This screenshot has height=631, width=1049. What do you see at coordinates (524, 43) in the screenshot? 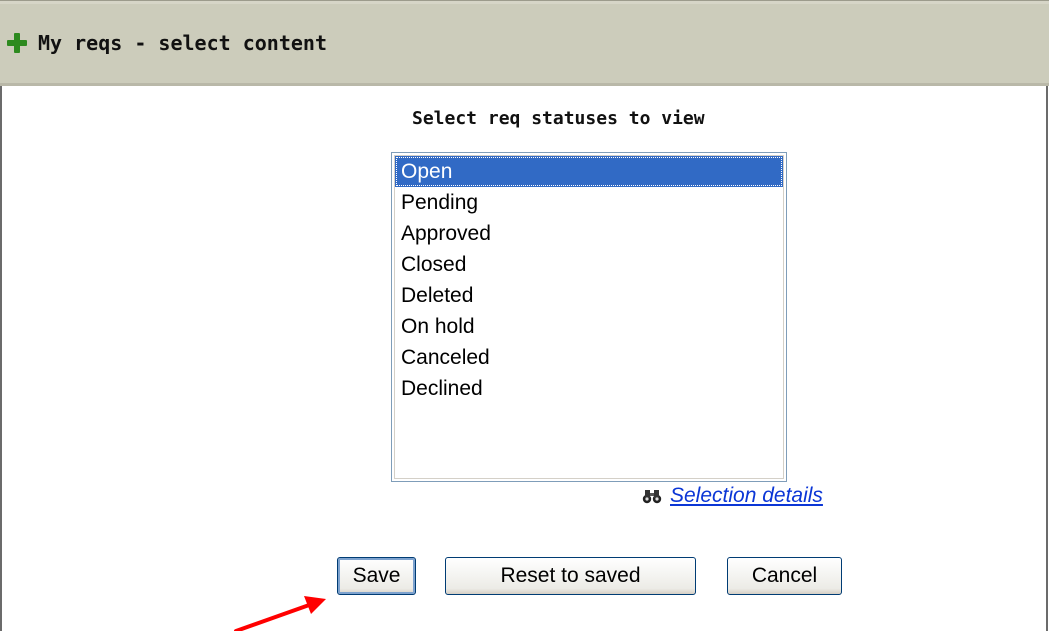
I see `panel-titlebar: My reqs - select content` at bounding box center [524, 43].